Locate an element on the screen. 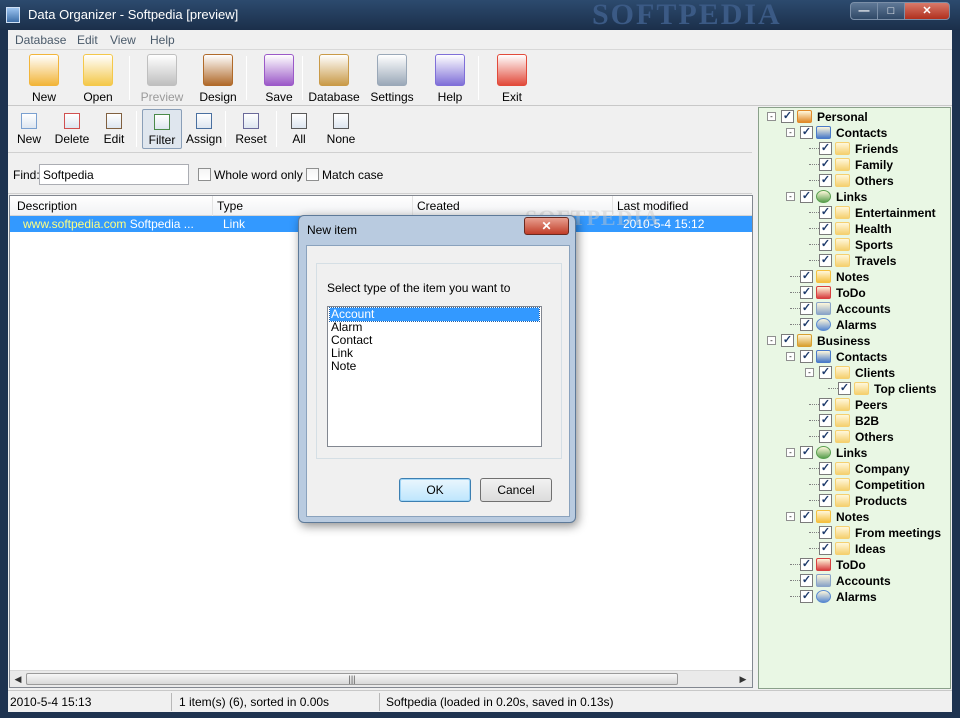  whole-word-checkbox is located at coordinates (204, 174).